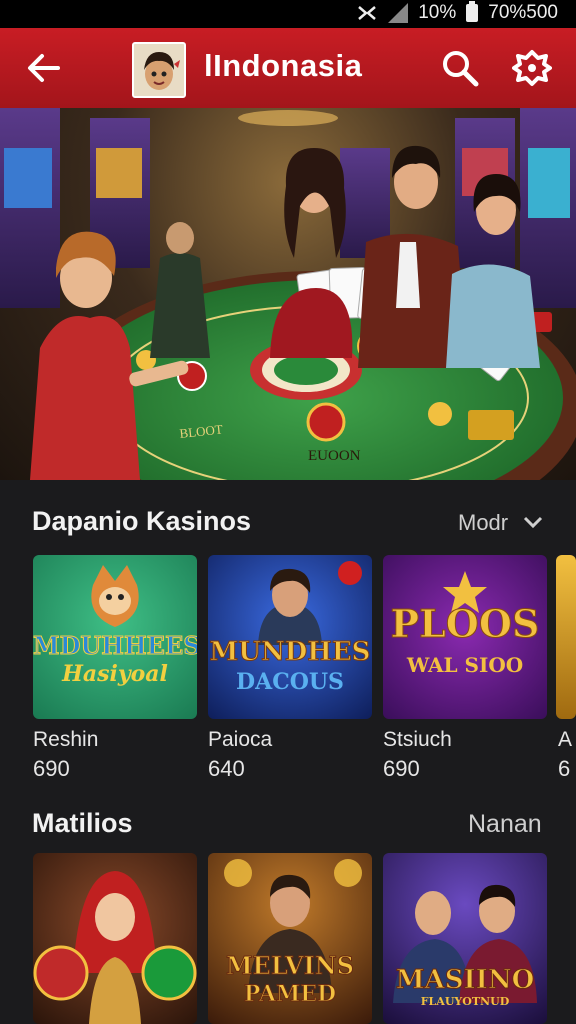 The width and height of the screenshot is (576, 1024). What do you see at coordinates (472, 11) in the screenshot?
I see `battery-icon` at bounding box center [472, 11].